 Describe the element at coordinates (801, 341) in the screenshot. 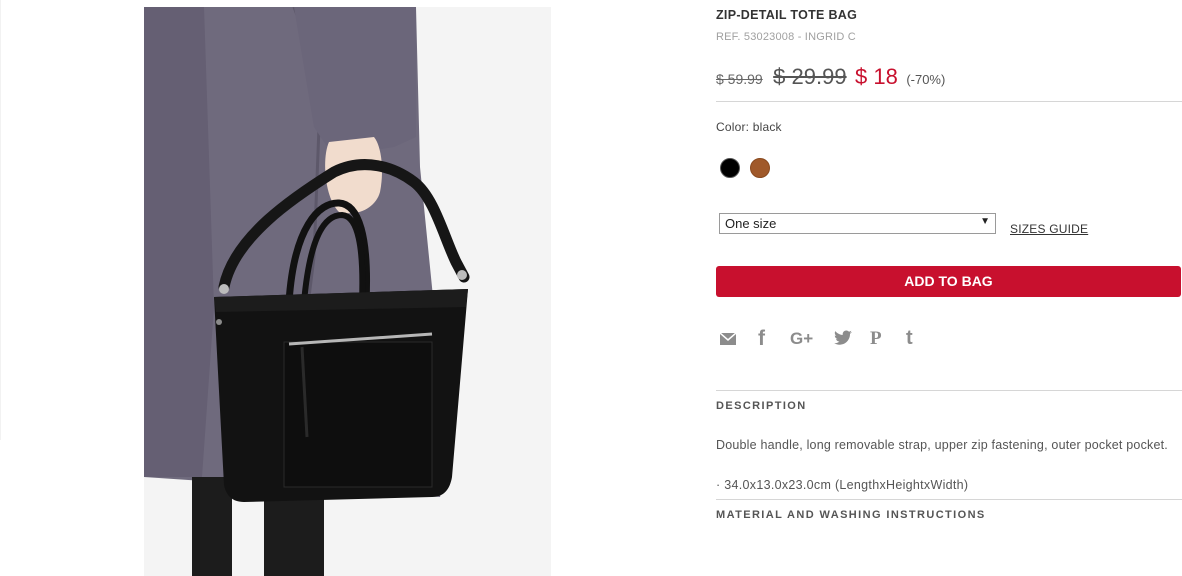

I see `google-plus-icon: G+` at that location.